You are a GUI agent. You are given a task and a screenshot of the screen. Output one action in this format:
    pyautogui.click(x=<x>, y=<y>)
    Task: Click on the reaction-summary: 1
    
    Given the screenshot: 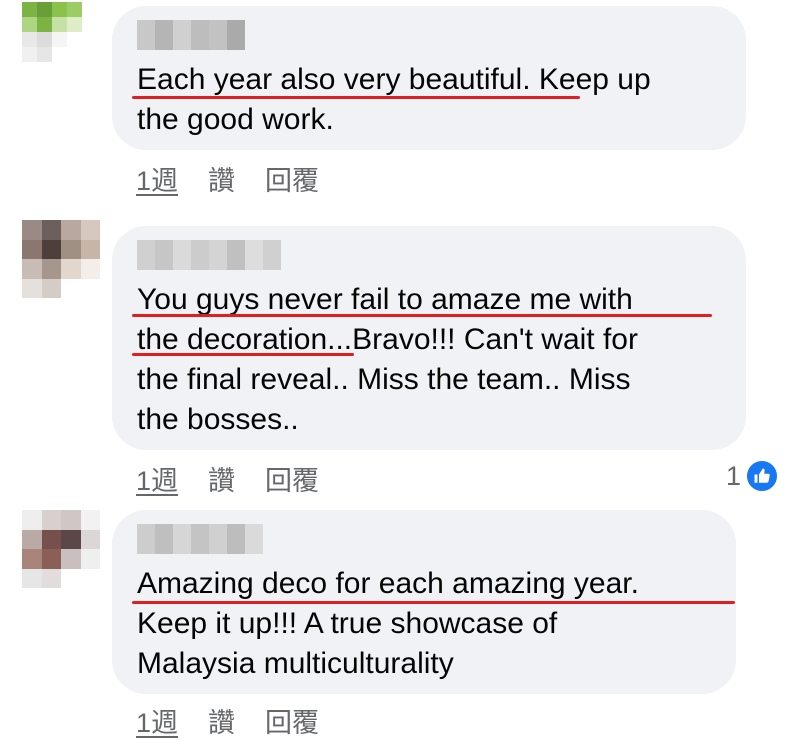 What is the action you would take?
    pyautogui.click(x=753, y=476)
    